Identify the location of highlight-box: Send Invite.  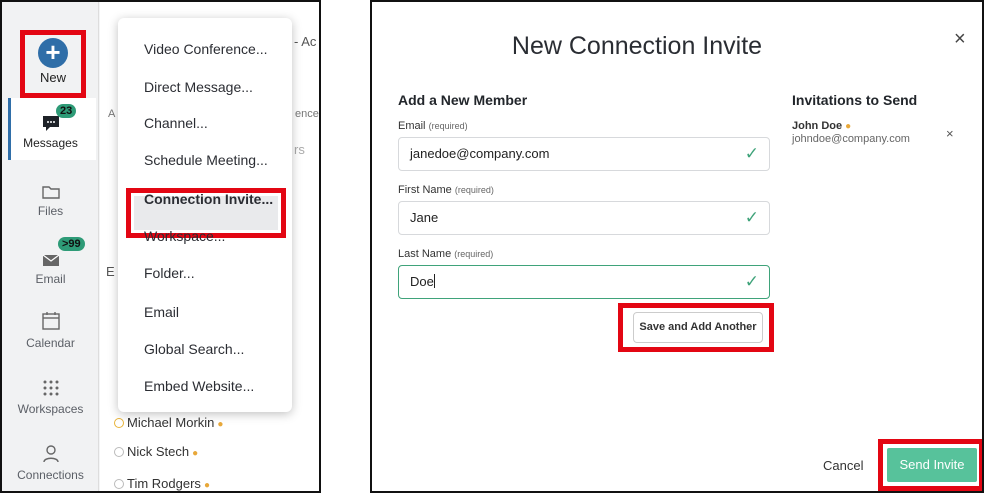
(930, 465).